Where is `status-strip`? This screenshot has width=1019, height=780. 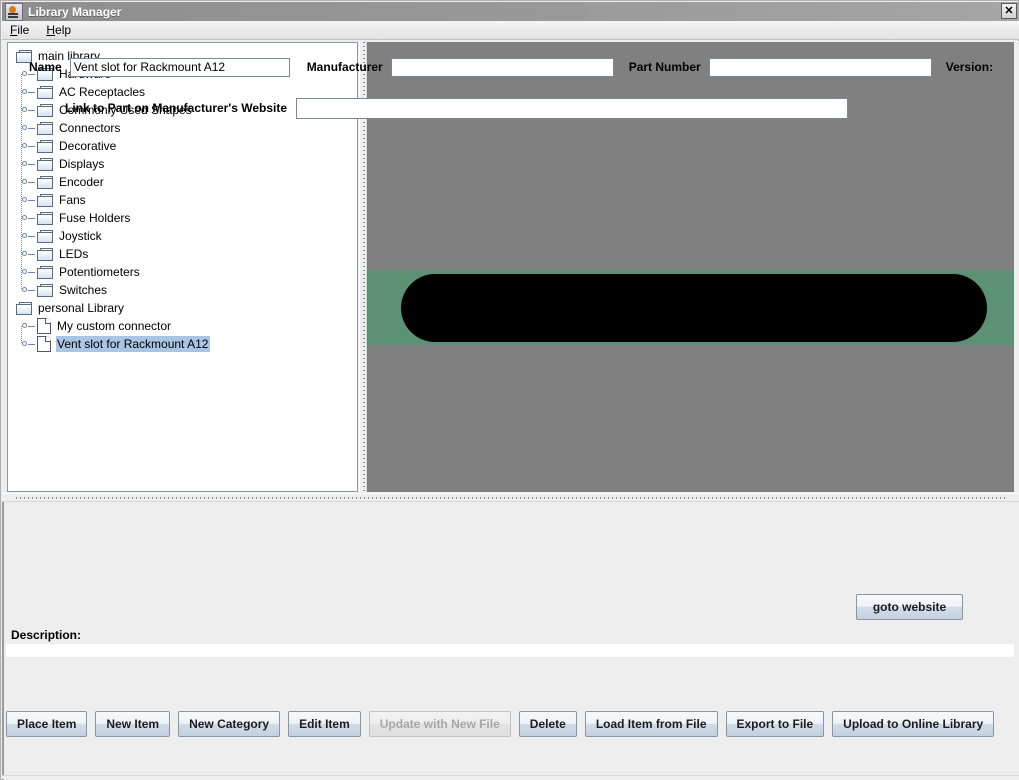
status-strip is located at coordinates (510, 777).